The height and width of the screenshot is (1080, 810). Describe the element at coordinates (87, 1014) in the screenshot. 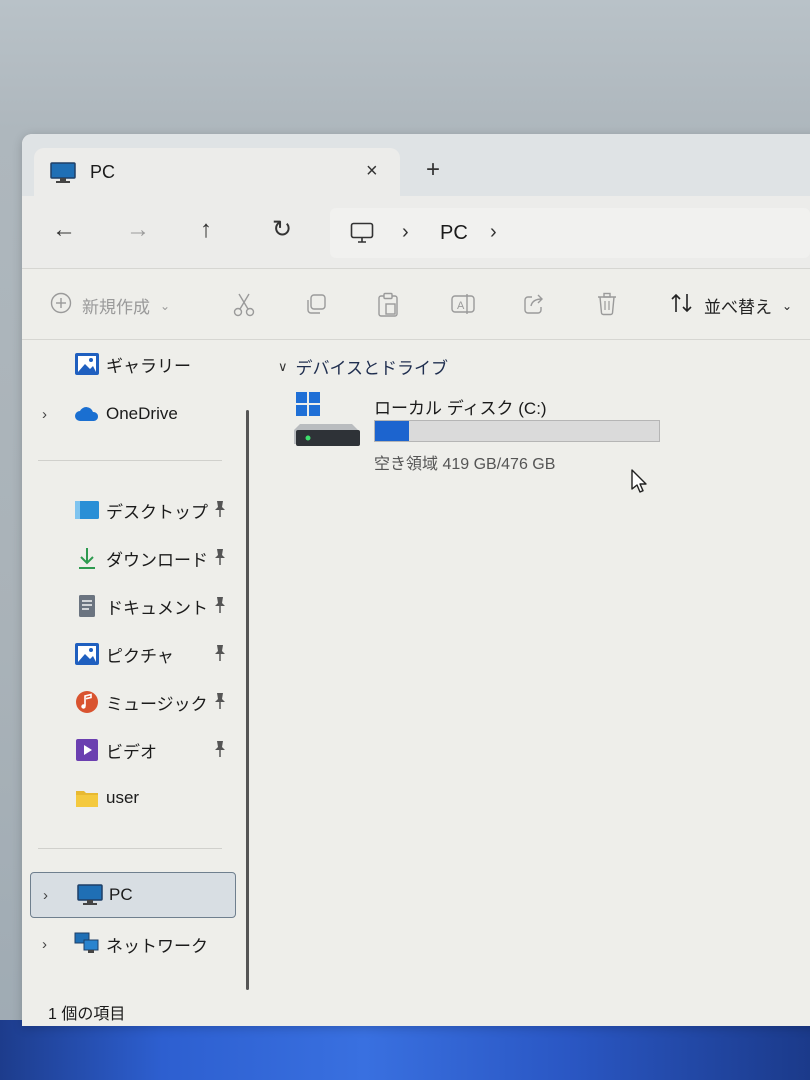

I see `item-count: 1 個の項目` at that location.